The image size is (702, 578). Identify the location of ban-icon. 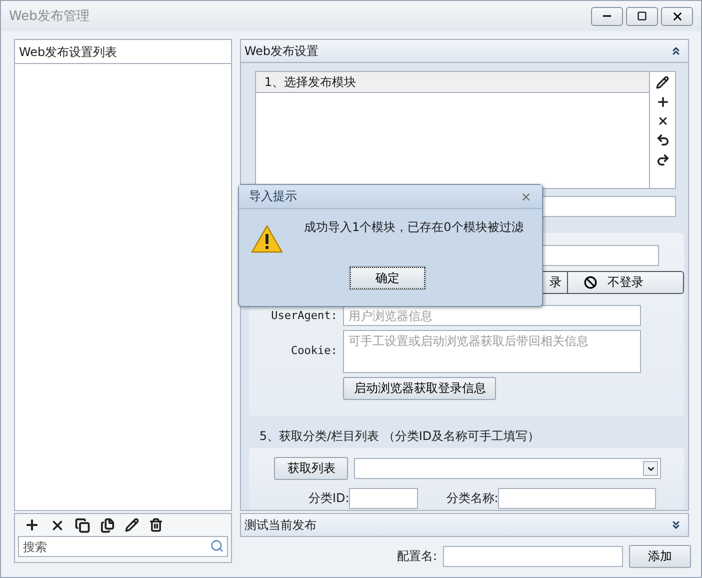
(591, 282).